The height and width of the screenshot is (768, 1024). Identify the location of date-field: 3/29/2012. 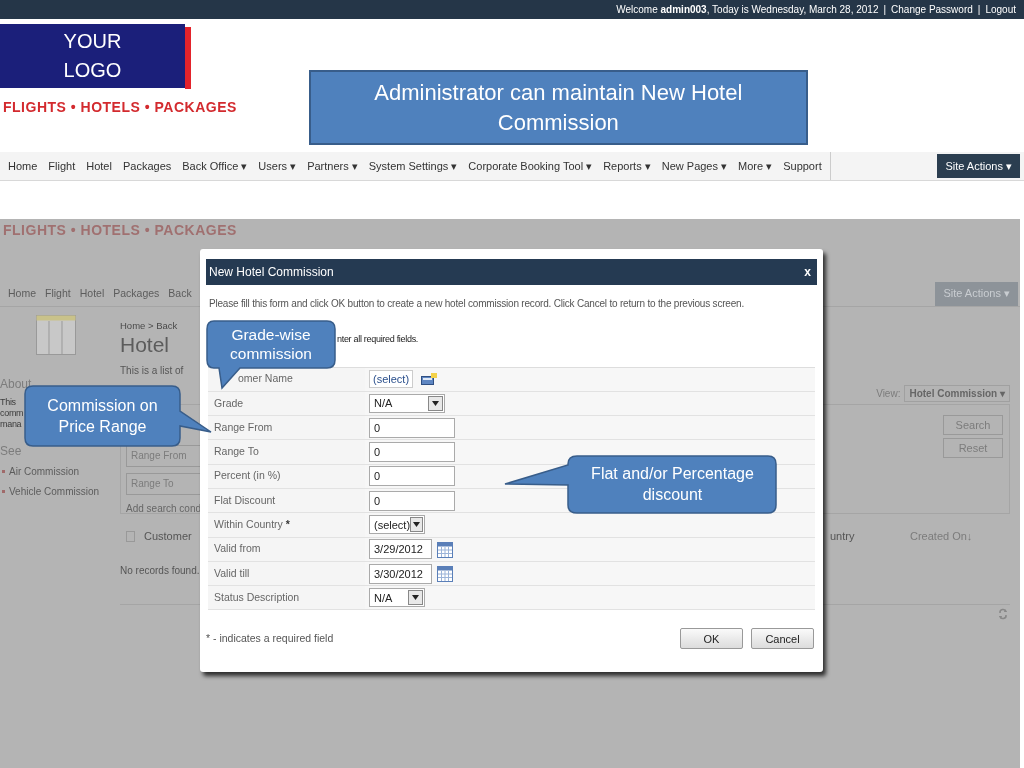
(400, 549).